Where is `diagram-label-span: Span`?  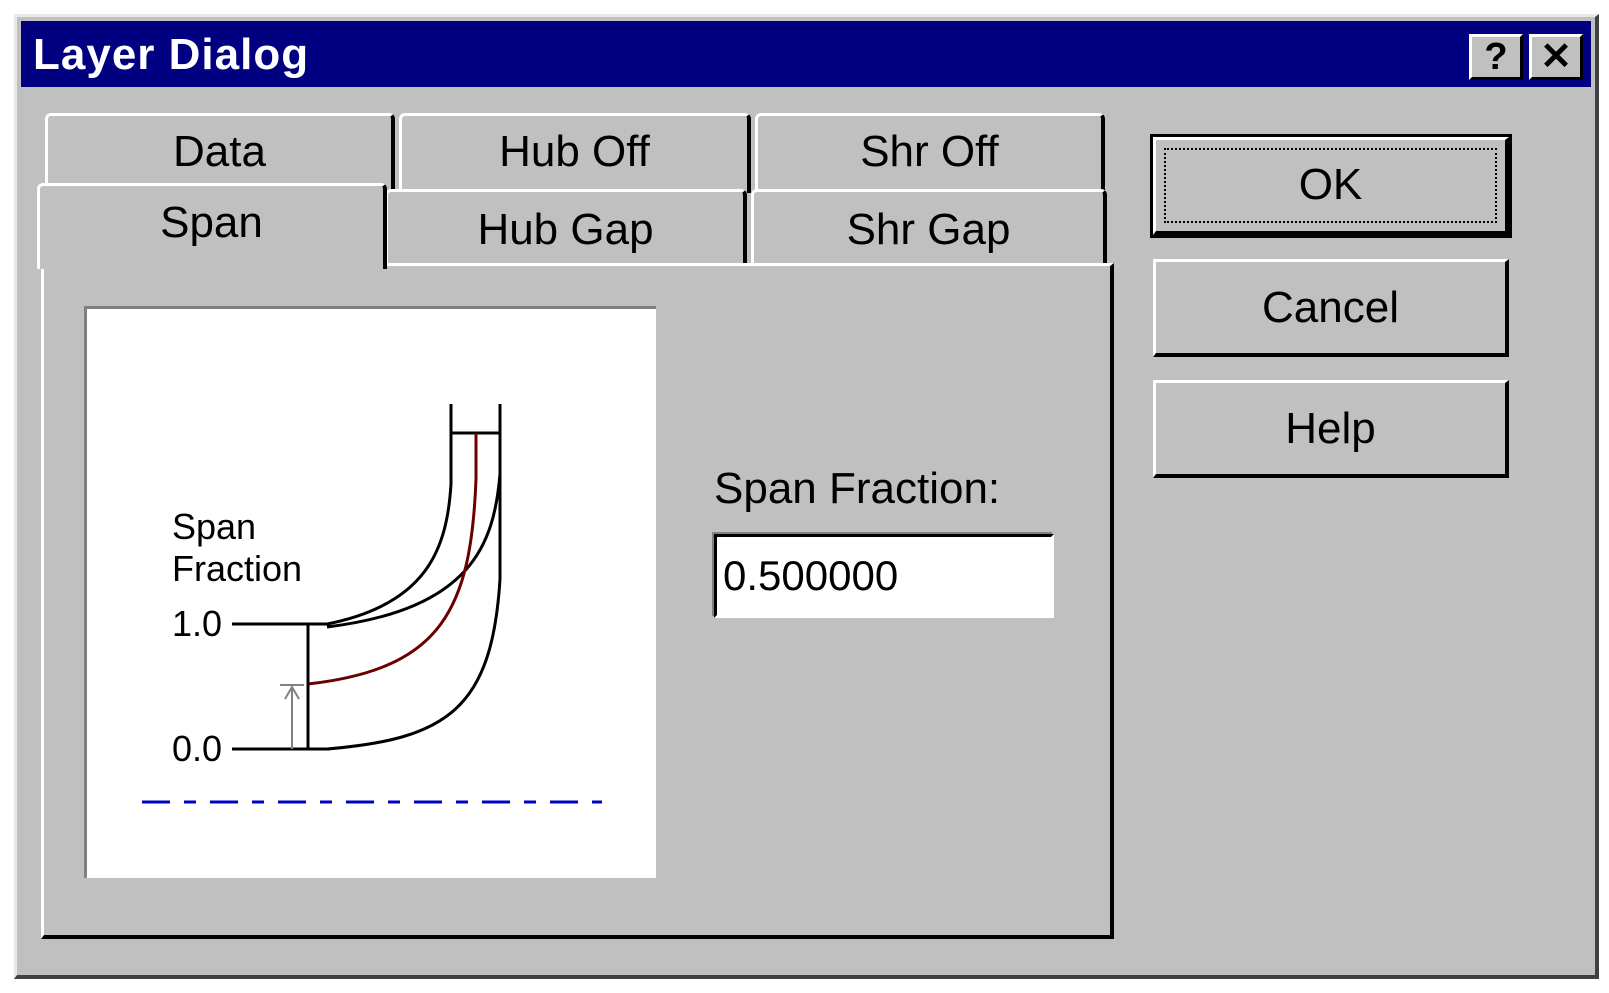 diagram-label-span: Span is located at coordinates (214, 526).